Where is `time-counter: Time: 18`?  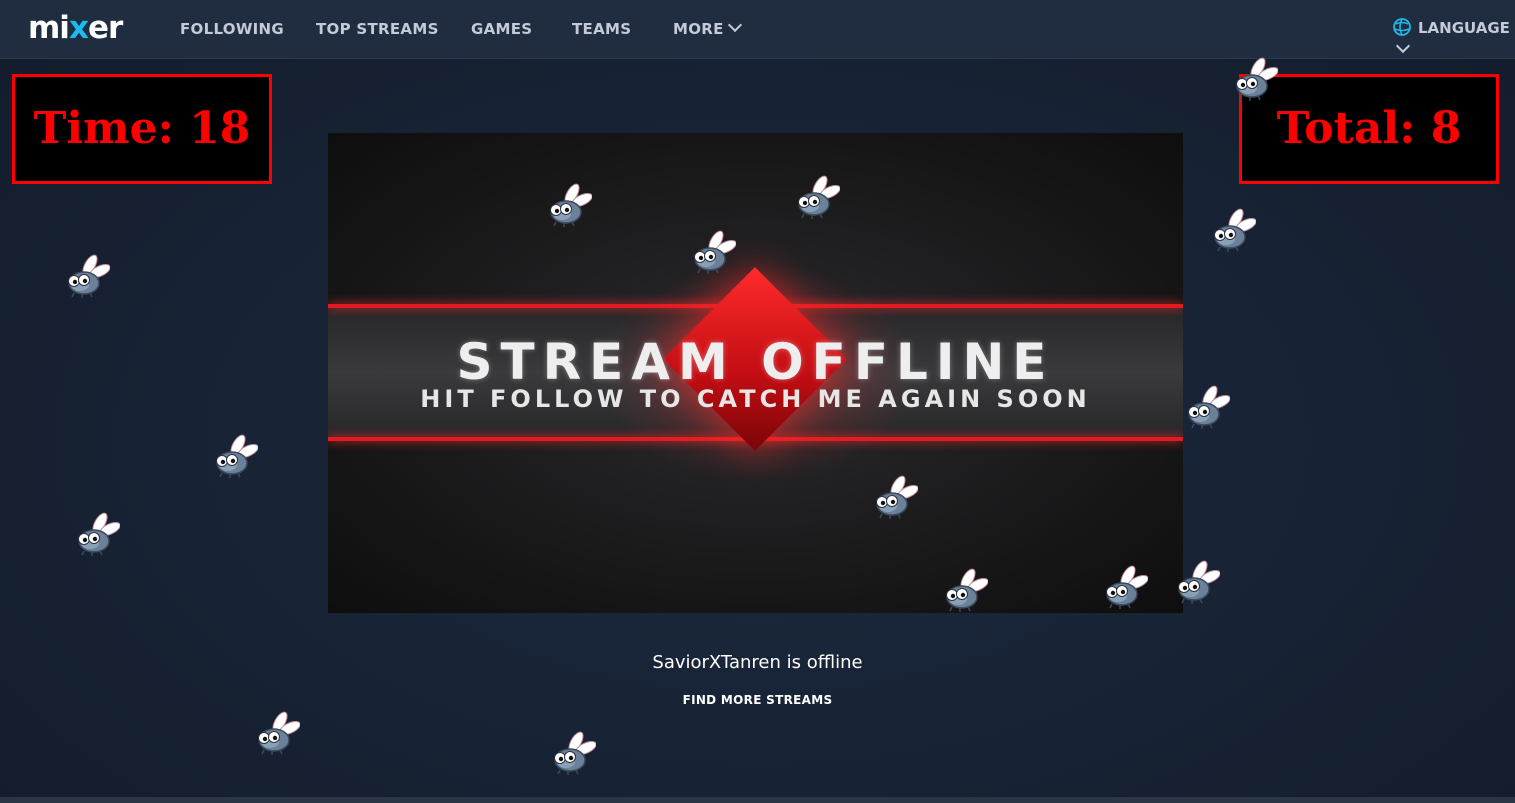 time-counter: Time: 18 is located at coordinates (142, 129).